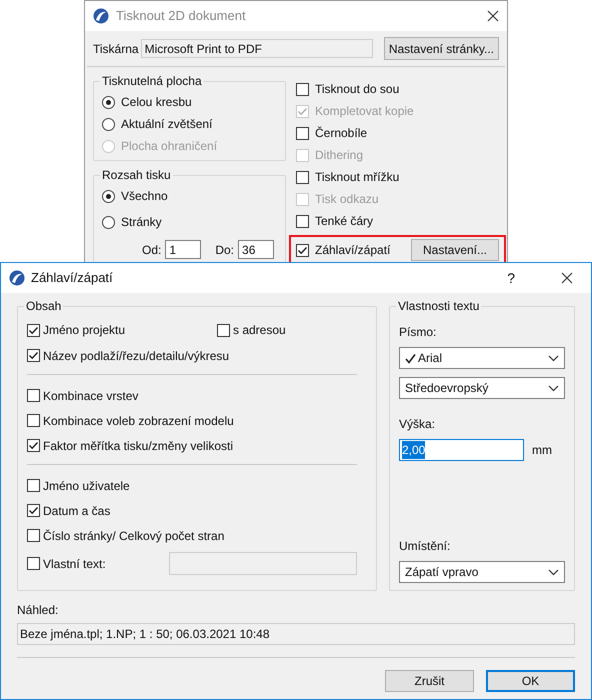 Image resolution: width=592 pixels, height=700 pixels. Describe the element at coordinates (530, 681) in the screenshot. I see `dialog-button: OK` at that location.